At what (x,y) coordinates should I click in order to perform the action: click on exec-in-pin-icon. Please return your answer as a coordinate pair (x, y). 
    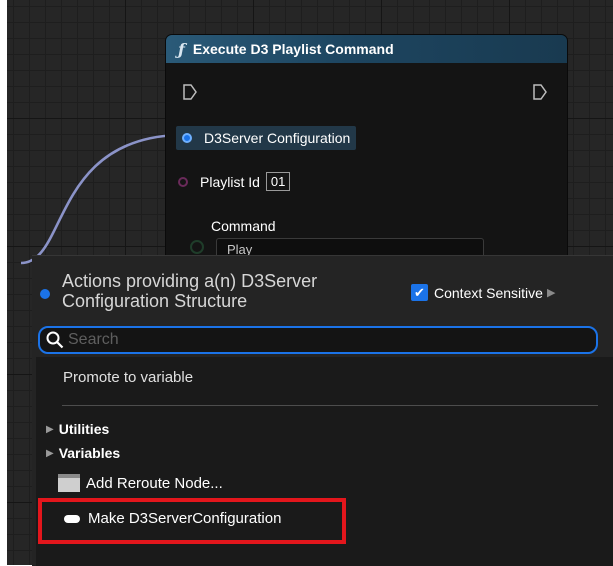
    Looking at the image, I should click on (190, 92).